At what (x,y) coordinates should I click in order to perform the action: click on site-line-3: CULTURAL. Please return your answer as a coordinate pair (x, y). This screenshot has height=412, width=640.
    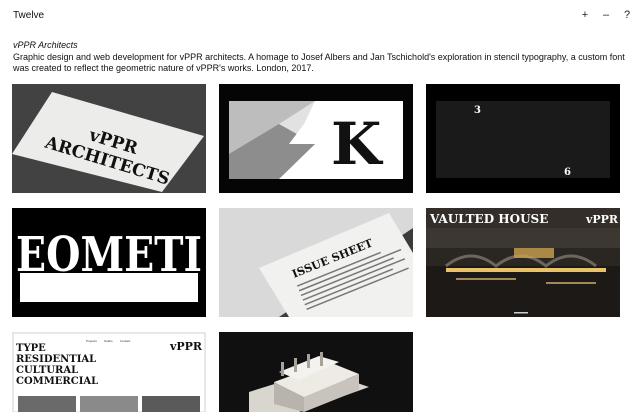
    Looking at the image, I should click on (47, 370).